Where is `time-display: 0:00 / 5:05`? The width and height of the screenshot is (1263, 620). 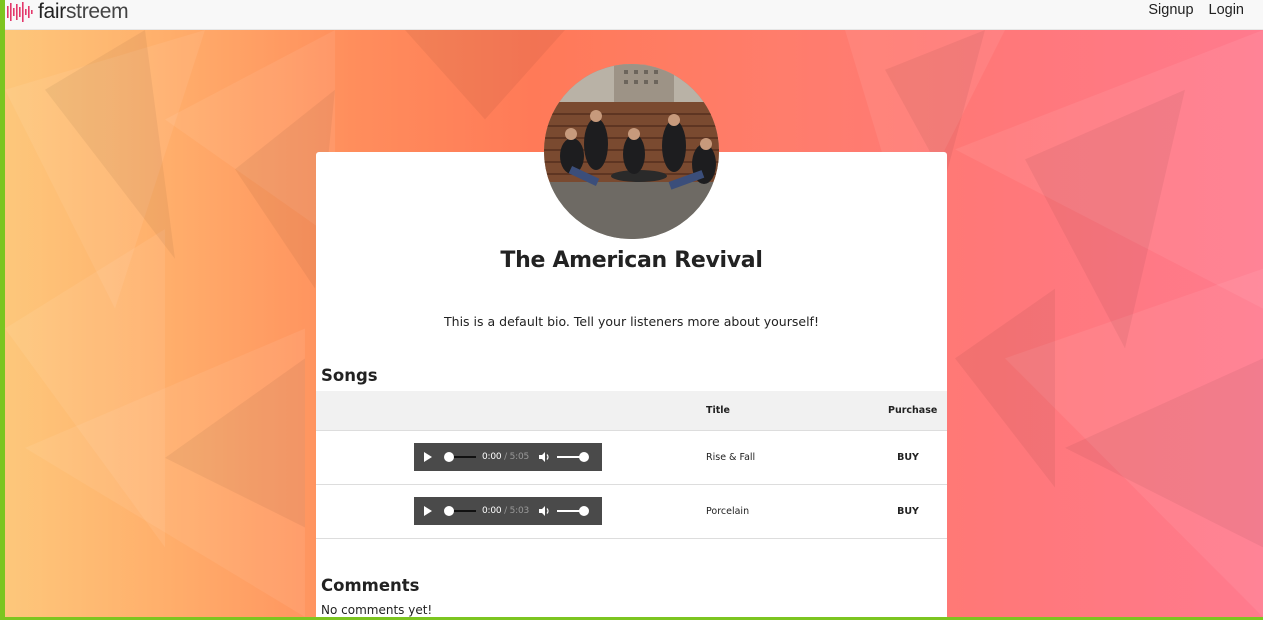
time-display: 0:00 / 5:05 is located at coordinates (505, 457).